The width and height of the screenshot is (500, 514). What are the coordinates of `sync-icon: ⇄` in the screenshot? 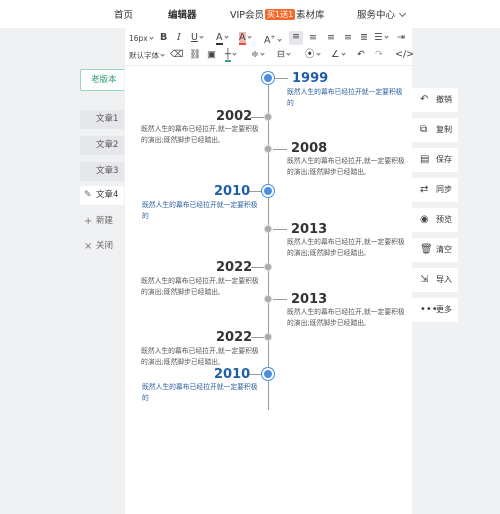 It's located at (424, 189).